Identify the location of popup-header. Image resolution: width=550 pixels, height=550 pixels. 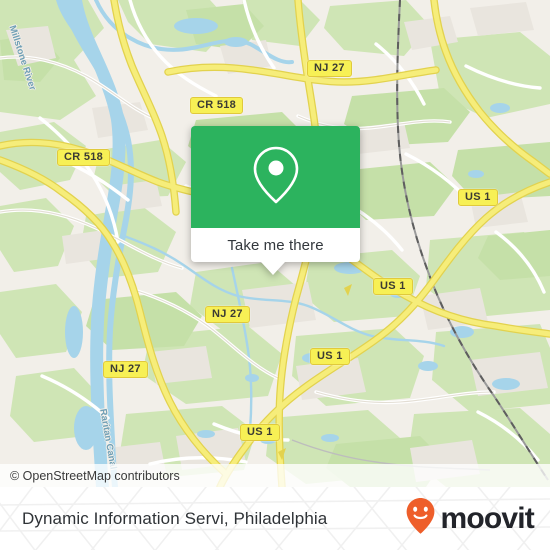
(275, 177).